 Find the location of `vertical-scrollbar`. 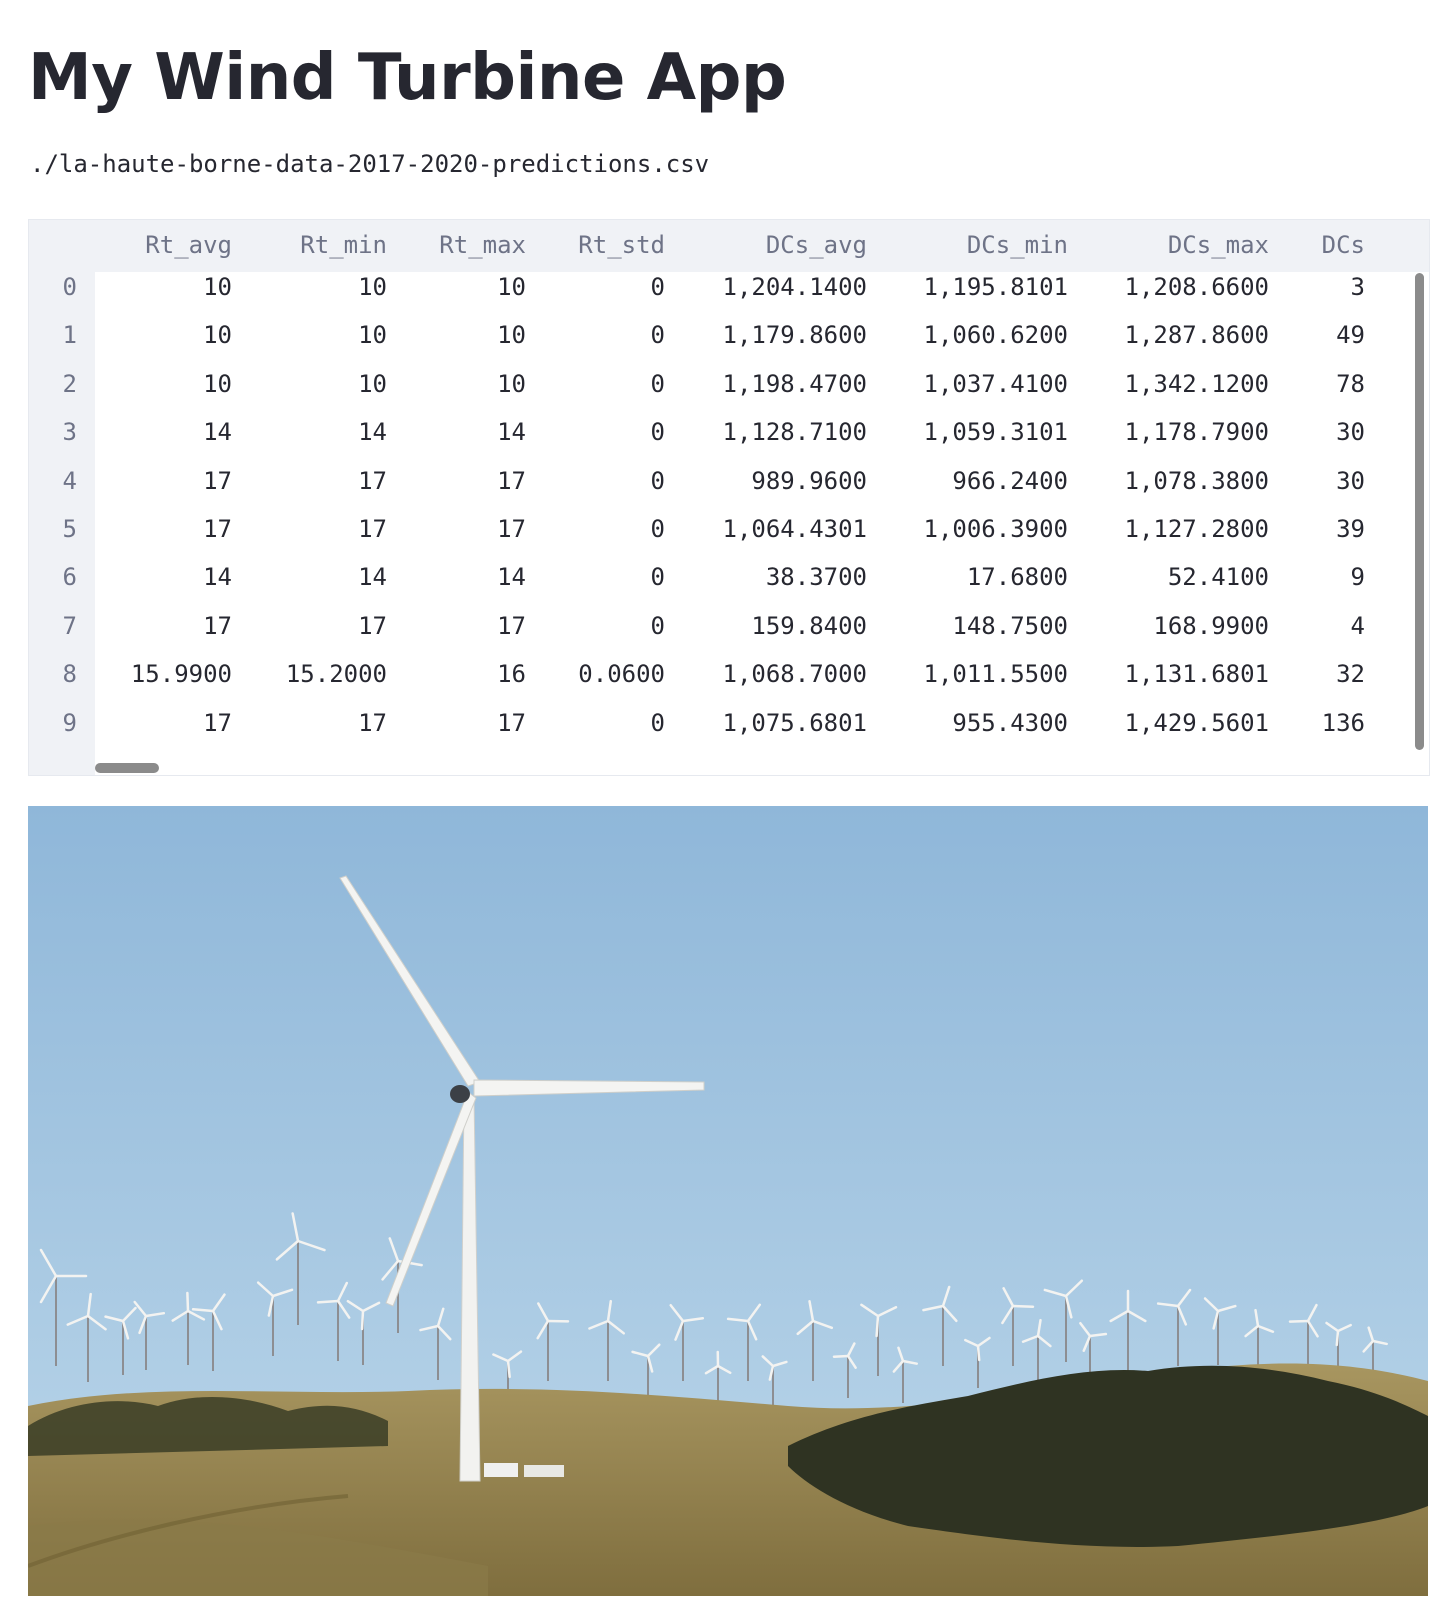

vertical-scrollbar is located at coordinates (1419, 511).